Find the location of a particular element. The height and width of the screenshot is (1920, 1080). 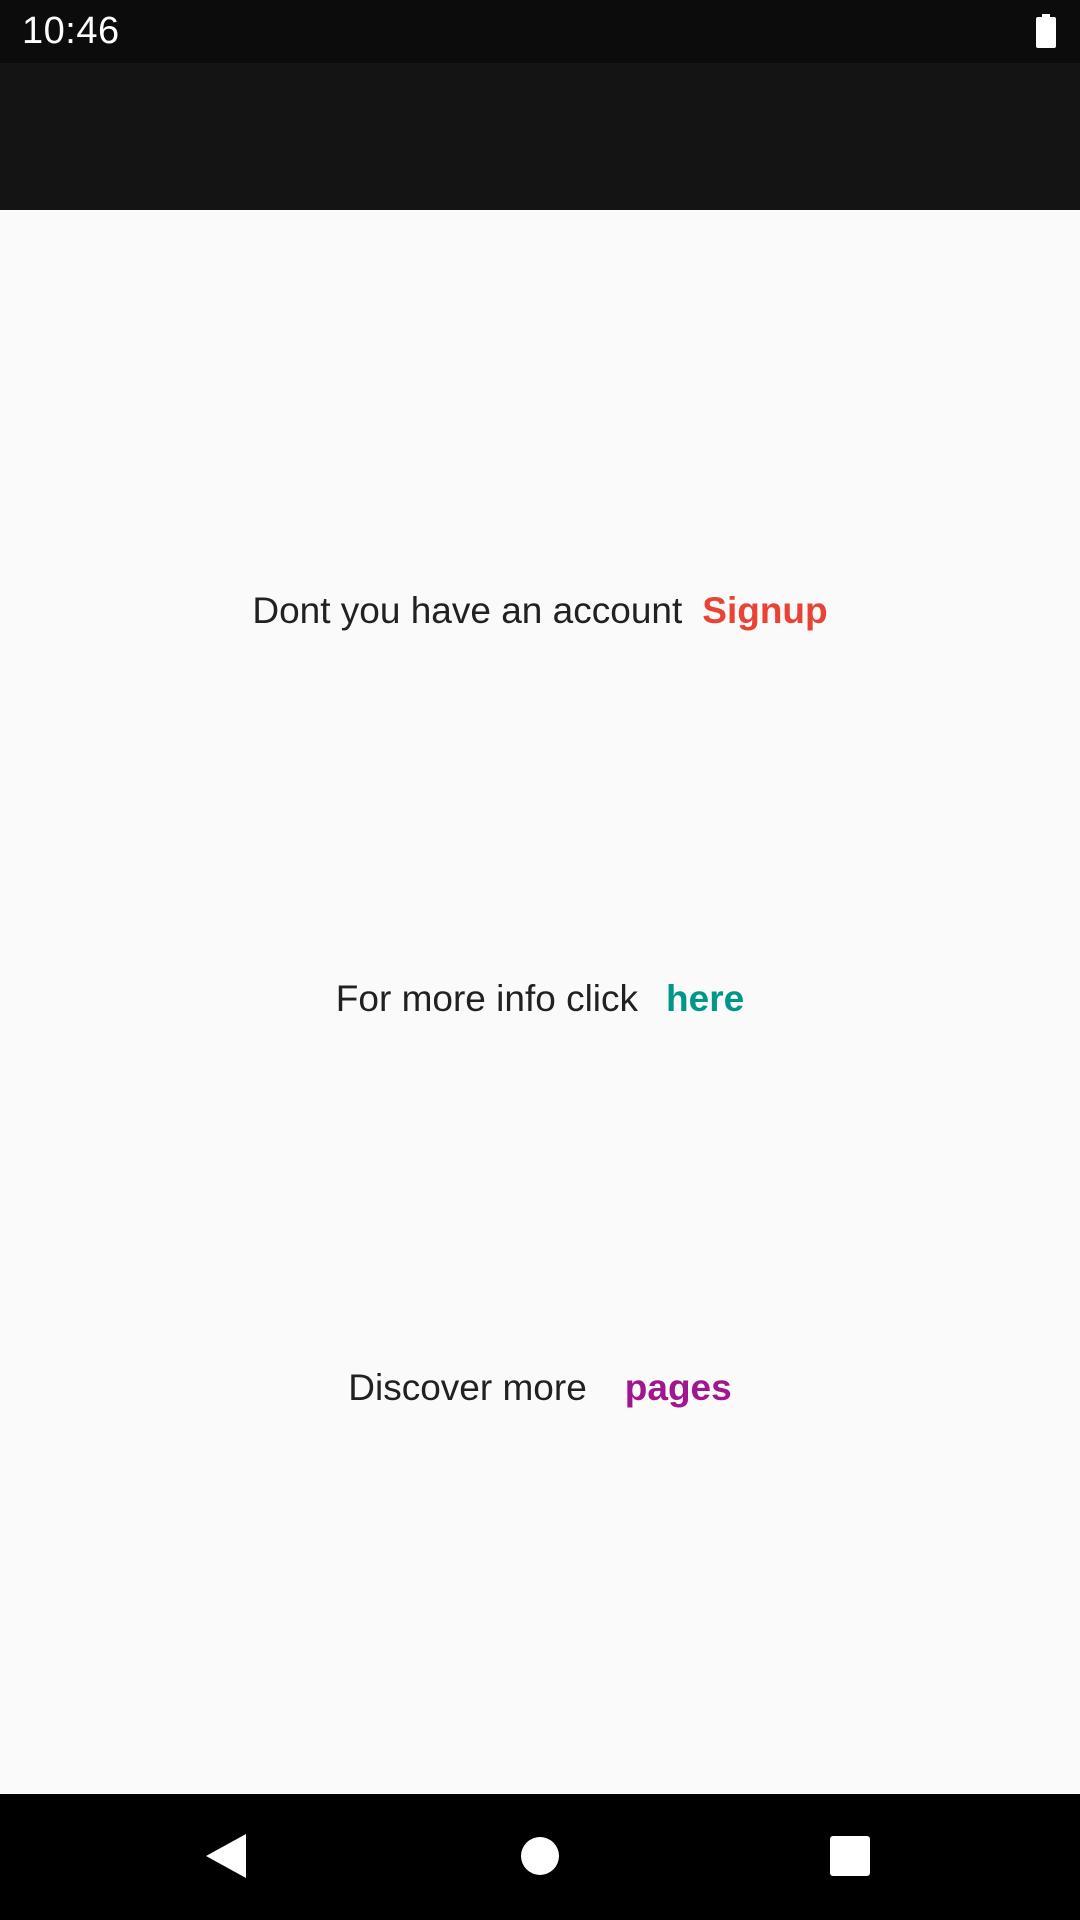

discover-row: Discover more pages is located at coordinates (540, 1388).